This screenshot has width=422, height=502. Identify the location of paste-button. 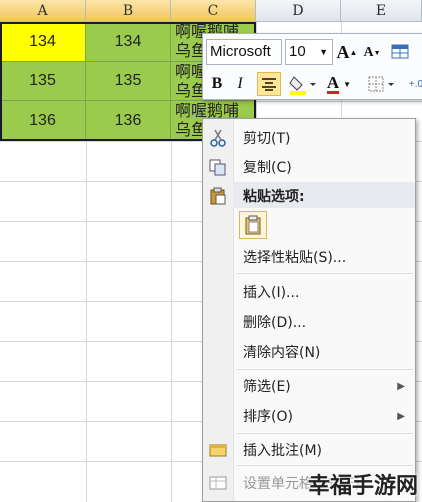
(253, 225).